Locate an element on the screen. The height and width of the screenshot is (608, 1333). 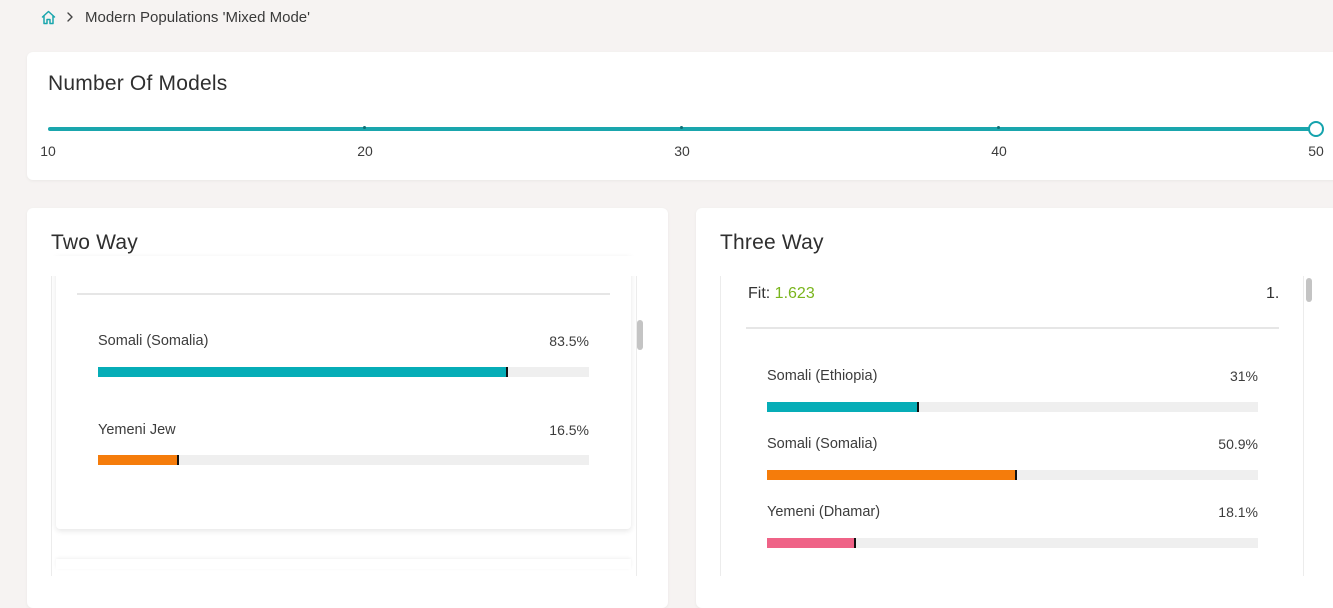
breadcrumb: Modern Populations 'Mixed Mode' is located at coordinates (175, 17).